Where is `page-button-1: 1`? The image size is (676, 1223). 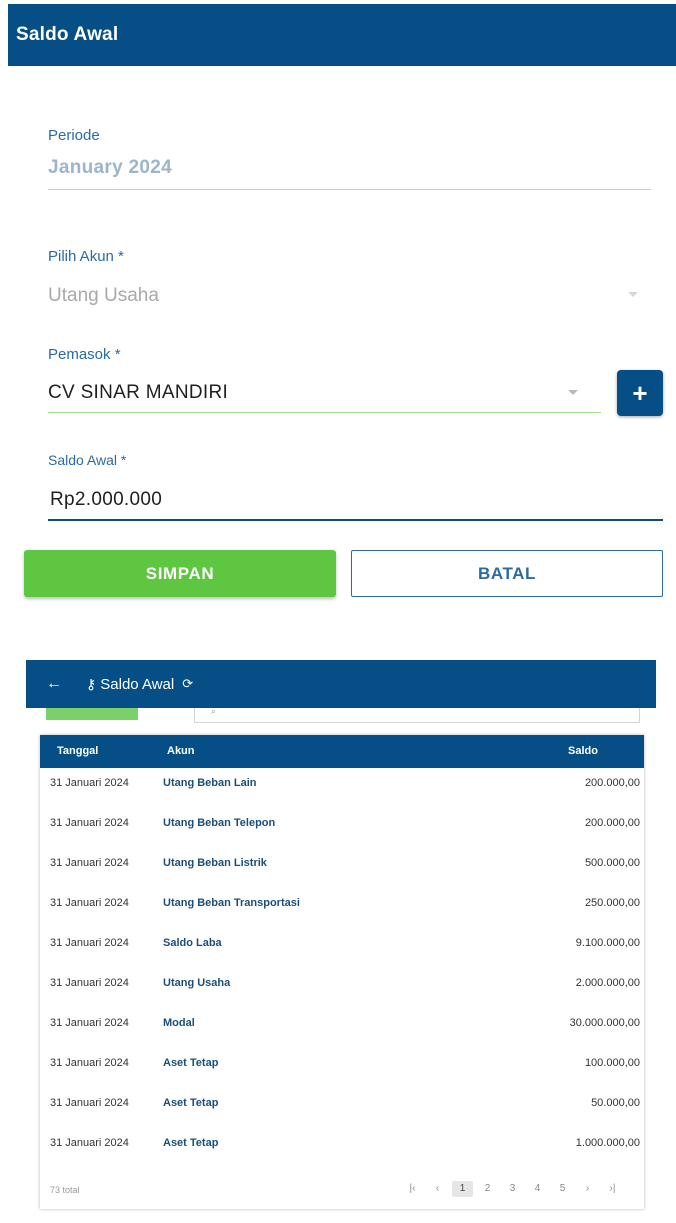
page-button-1: 1 is located at coordinates (462, 1189).